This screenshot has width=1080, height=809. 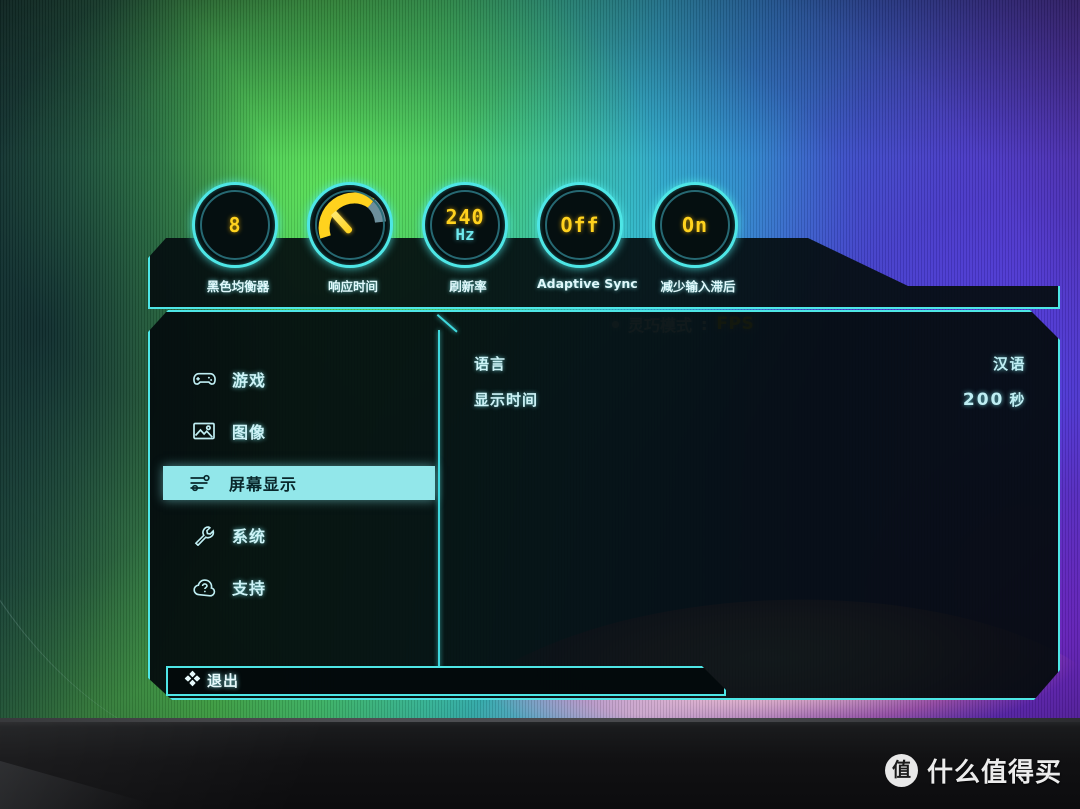 What do you see at coordinates (310, 379) in the screenshot?
I see `sidebar-item-game: 游戏` at bounding box center [310, 379].